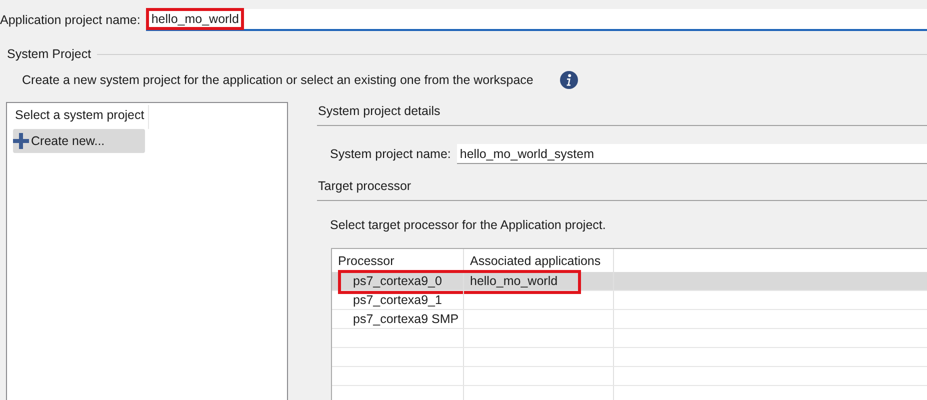 The width and height of the screenshot is (927, 400). Describe the element at coordinates (691, 154) in the screenshot. I see `input-field: hello_mo_world_system` at that location.